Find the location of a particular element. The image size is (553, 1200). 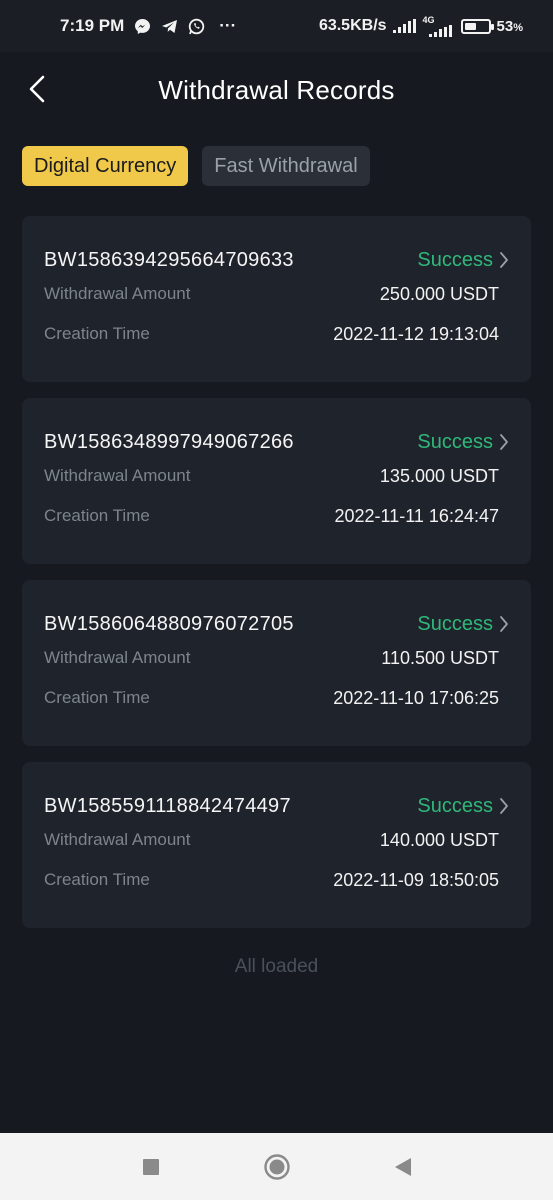

record-amount: 135.000 USDT is located at coordinates (439, 475).